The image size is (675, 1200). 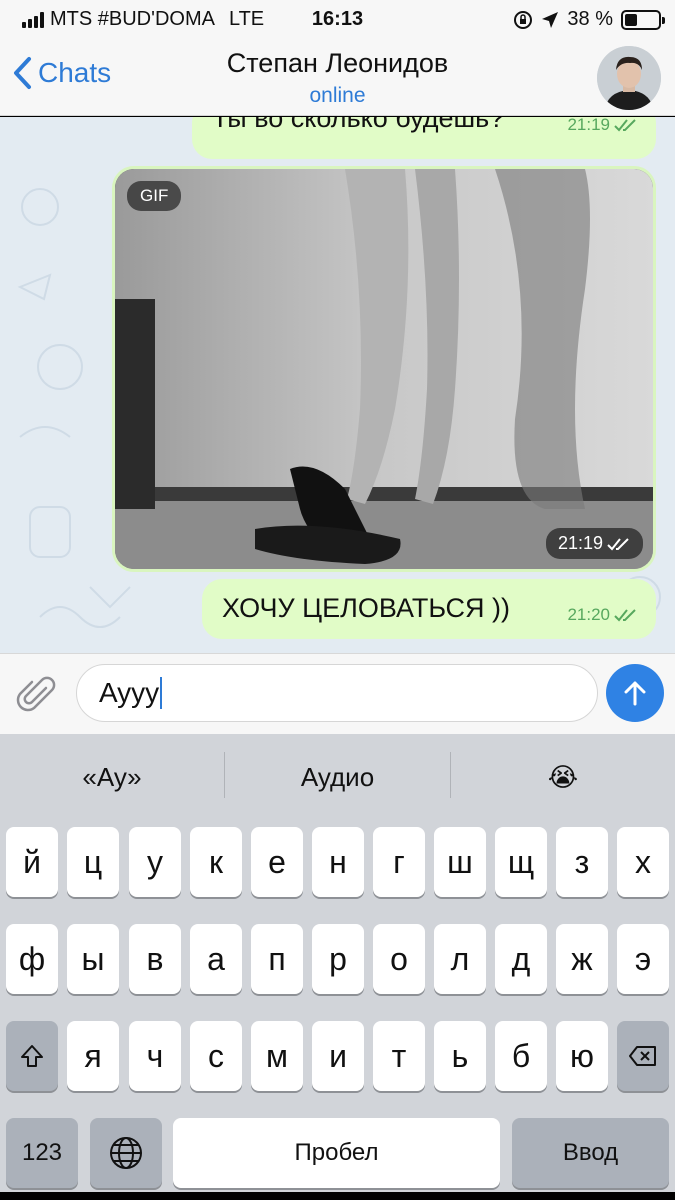 What do you see at coordinates (32, 862) in the screenshot?
I see `key: й` at bounding box center [32, 862].